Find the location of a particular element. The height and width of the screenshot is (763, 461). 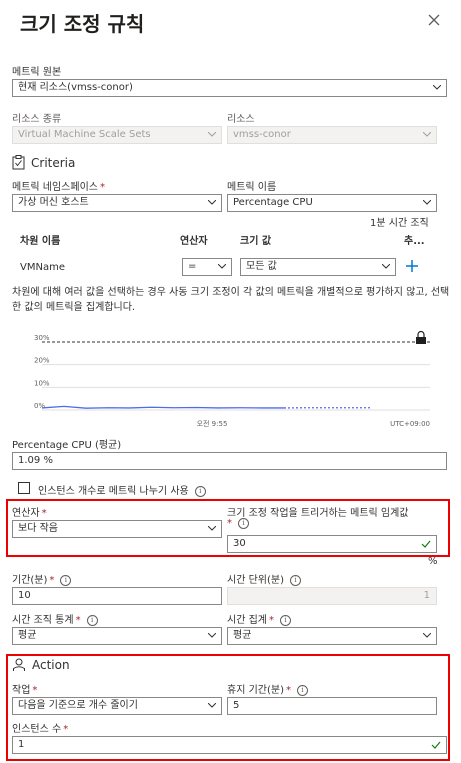

resource-value: vmss-conor is located at coordinates (262, 134).